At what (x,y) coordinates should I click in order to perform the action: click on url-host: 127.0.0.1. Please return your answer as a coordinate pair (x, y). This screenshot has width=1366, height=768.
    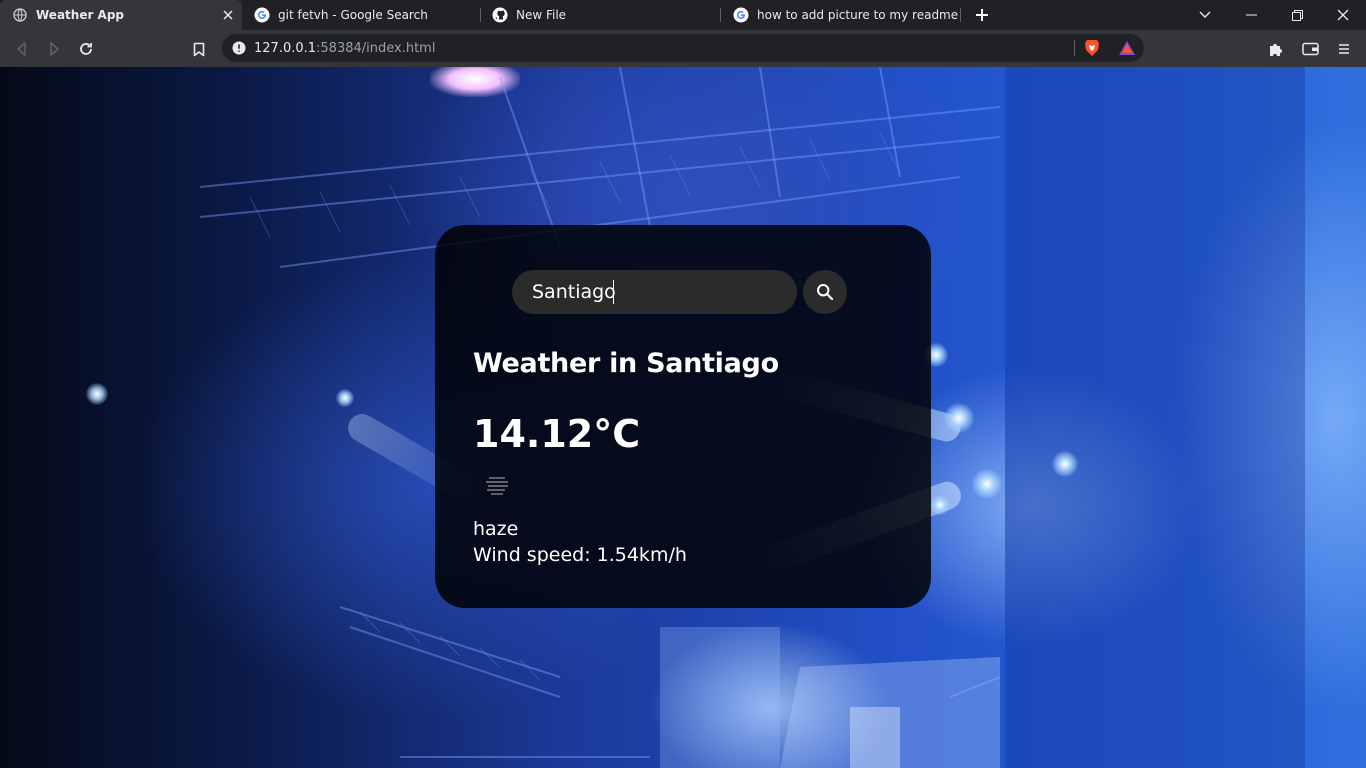
    Looking at the image, I should click on (285, 48).